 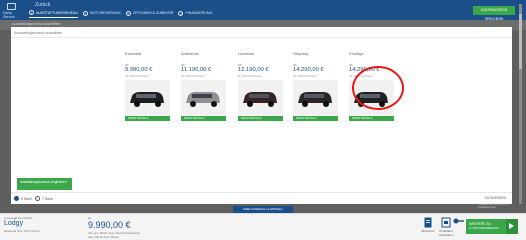 I want to click on seat-selection-bar: 5 Sitze 7 Sitze SCHLIESSEN, so click(x=261, y=198).